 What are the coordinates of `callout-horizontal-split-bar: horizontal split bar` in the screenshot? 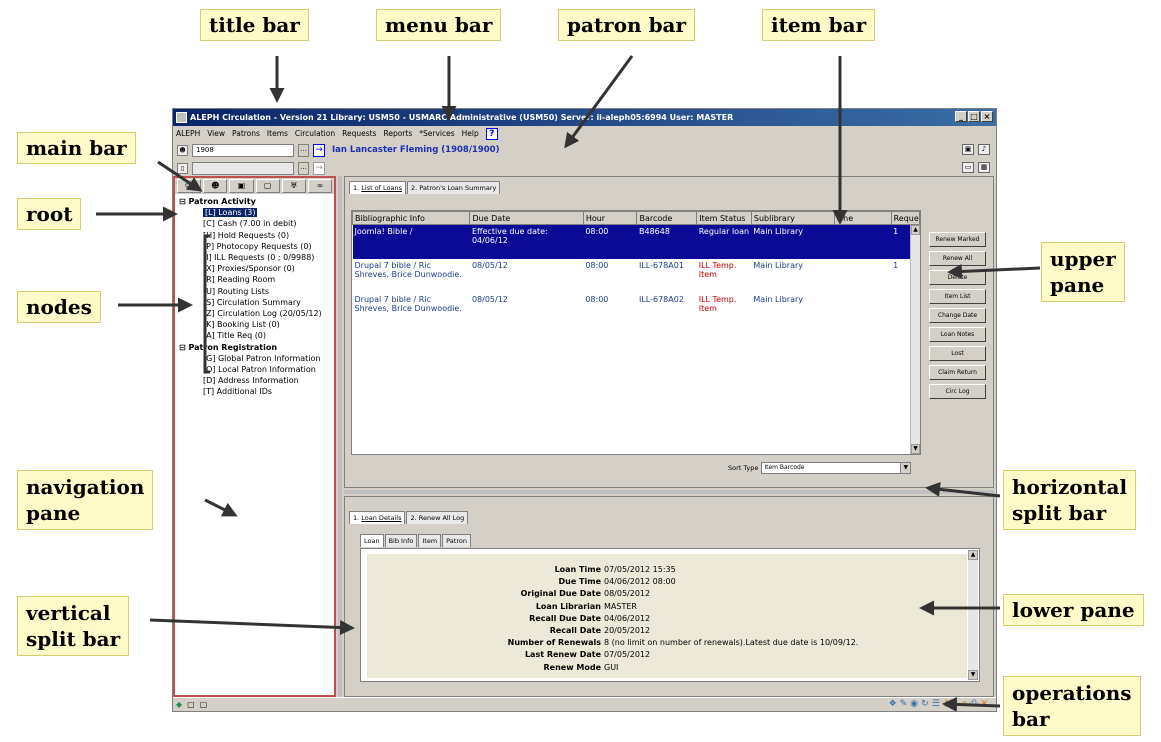 It's located at (1070, 500).